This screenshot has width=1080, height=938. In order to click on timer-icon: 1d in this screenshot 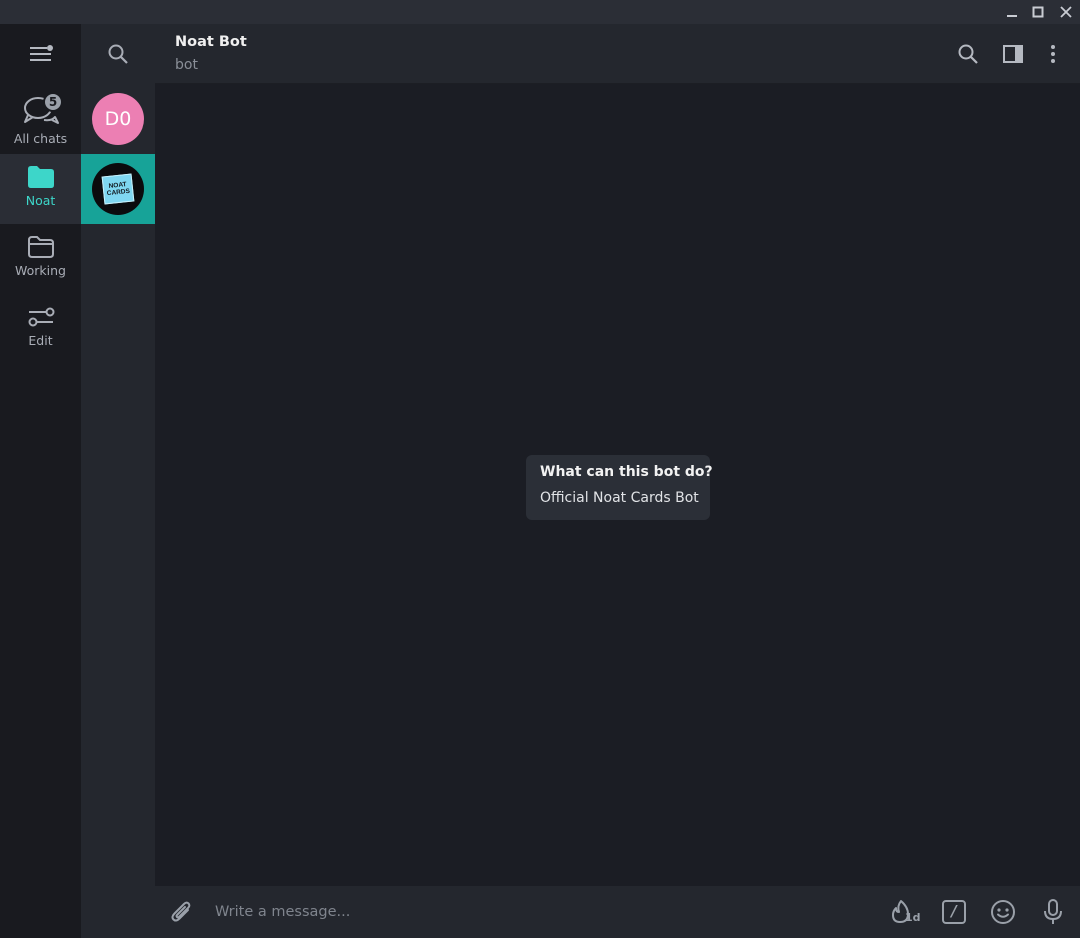, I will do `click(904, 912)`.